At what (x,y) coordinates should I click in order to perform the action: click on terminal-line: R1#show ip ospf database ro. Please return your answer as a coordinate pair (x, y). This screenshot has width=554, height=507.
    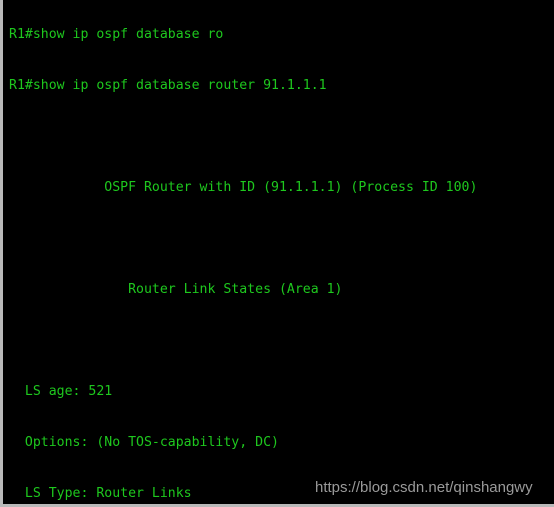
    Looking at the image, I should click on (116, 34).